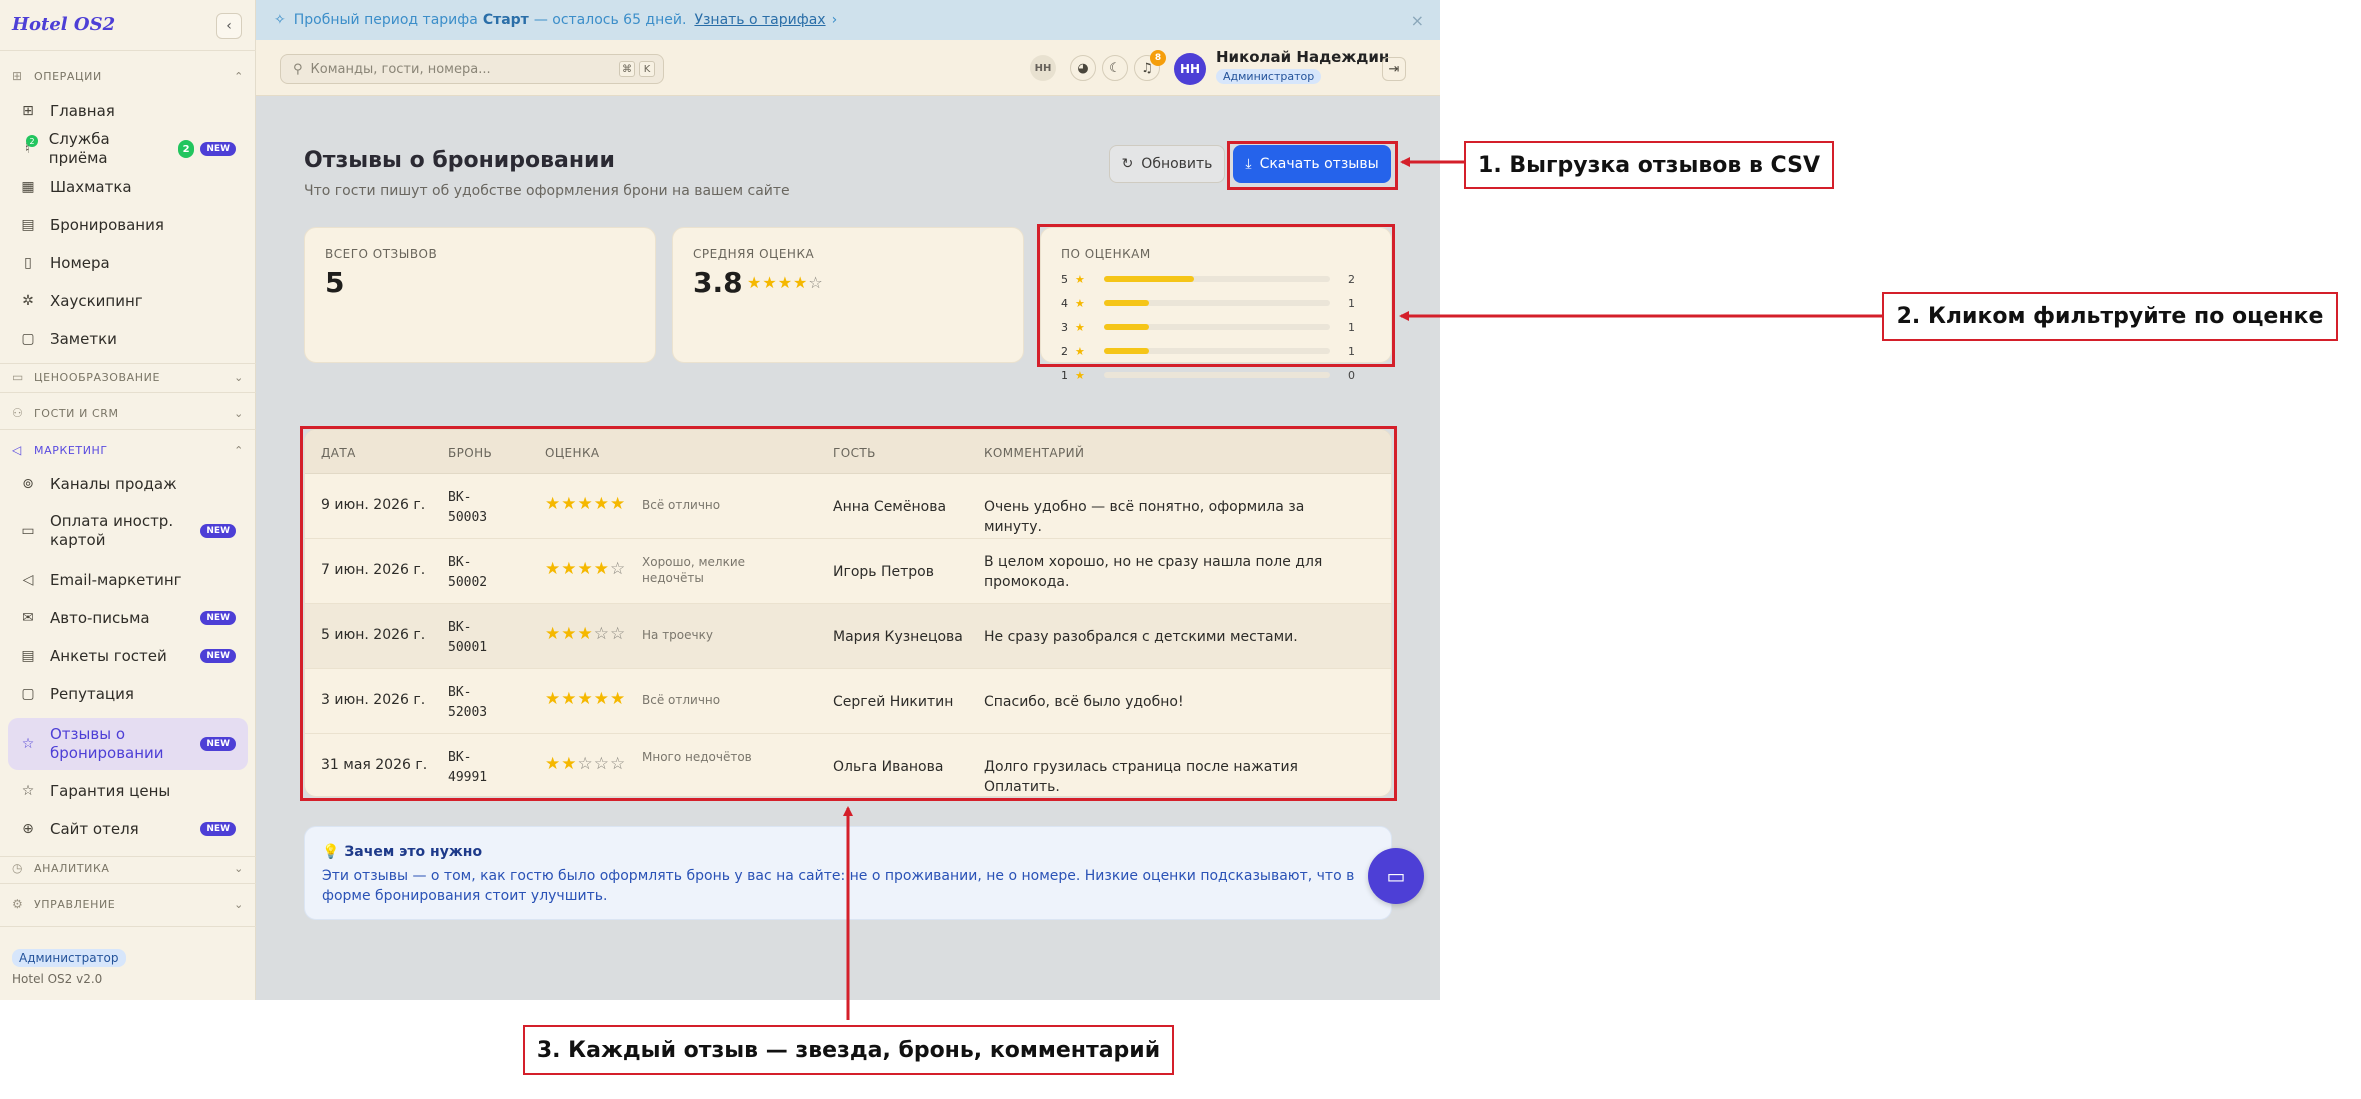  Describe the element at coordinates (128, 484) in the screenshot. I see `sidebar-item-sales-channels: ⊚ Каналы продаж` at that location.